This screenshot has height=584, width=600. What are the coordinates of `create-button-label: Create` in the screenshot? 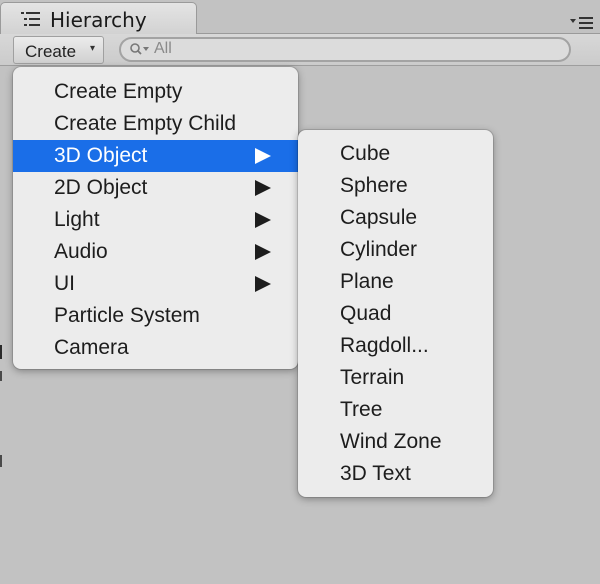 It's located at (51, 51).